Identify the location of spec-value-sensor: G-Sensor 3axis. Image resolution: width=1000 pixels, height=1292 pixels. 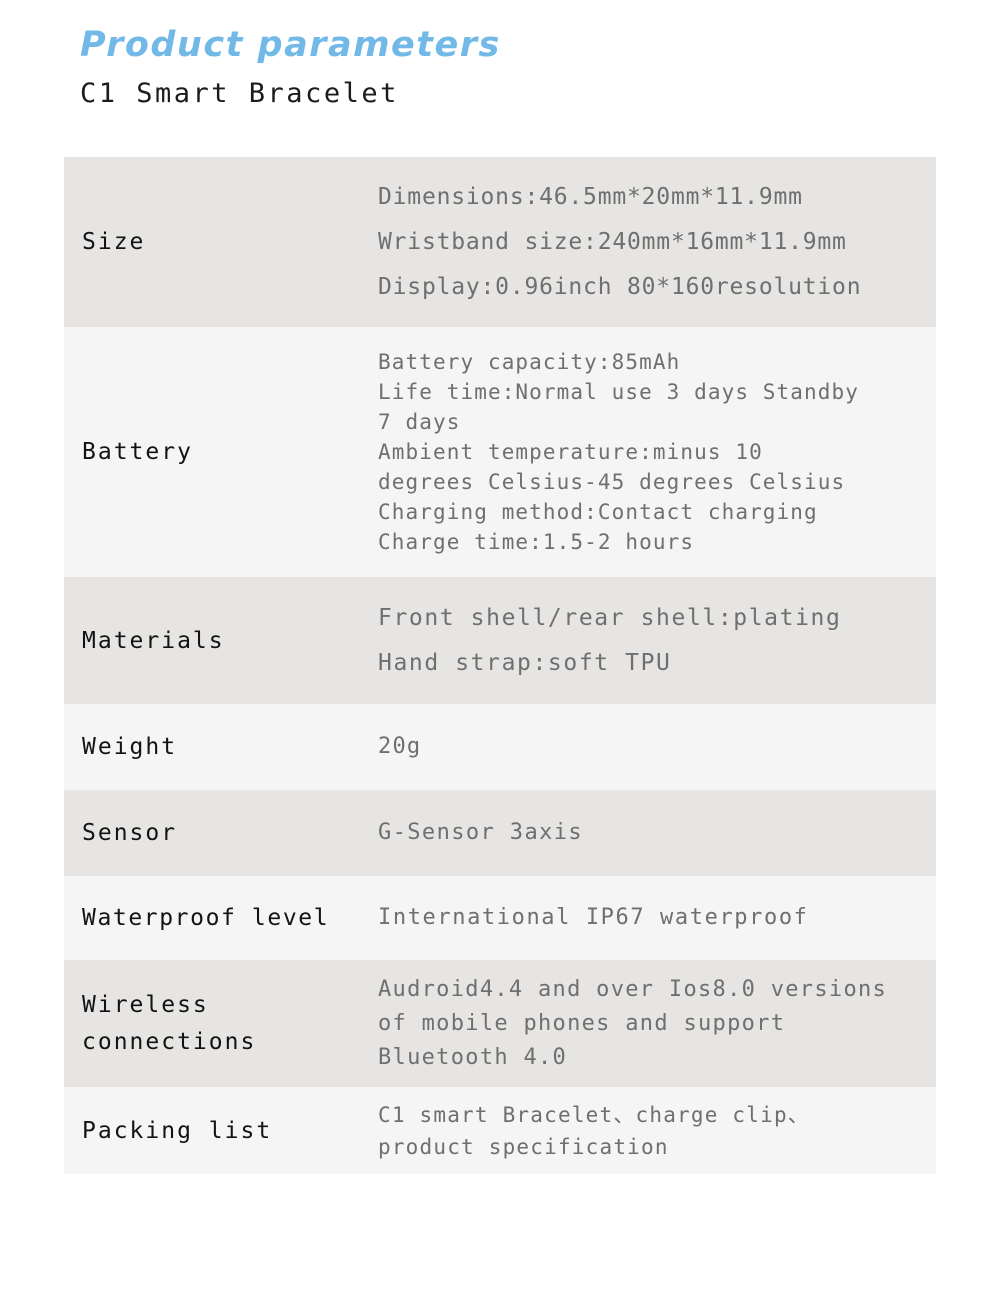
(481, 832).